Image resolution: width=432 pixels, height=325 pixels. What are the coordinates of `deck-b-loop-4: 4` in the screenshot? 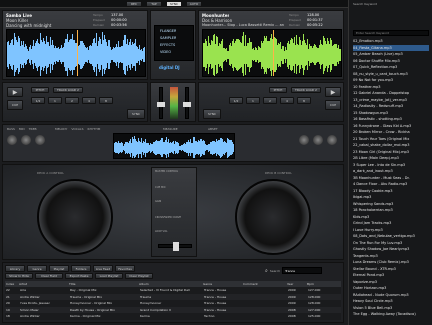 It's located at (287, 100).